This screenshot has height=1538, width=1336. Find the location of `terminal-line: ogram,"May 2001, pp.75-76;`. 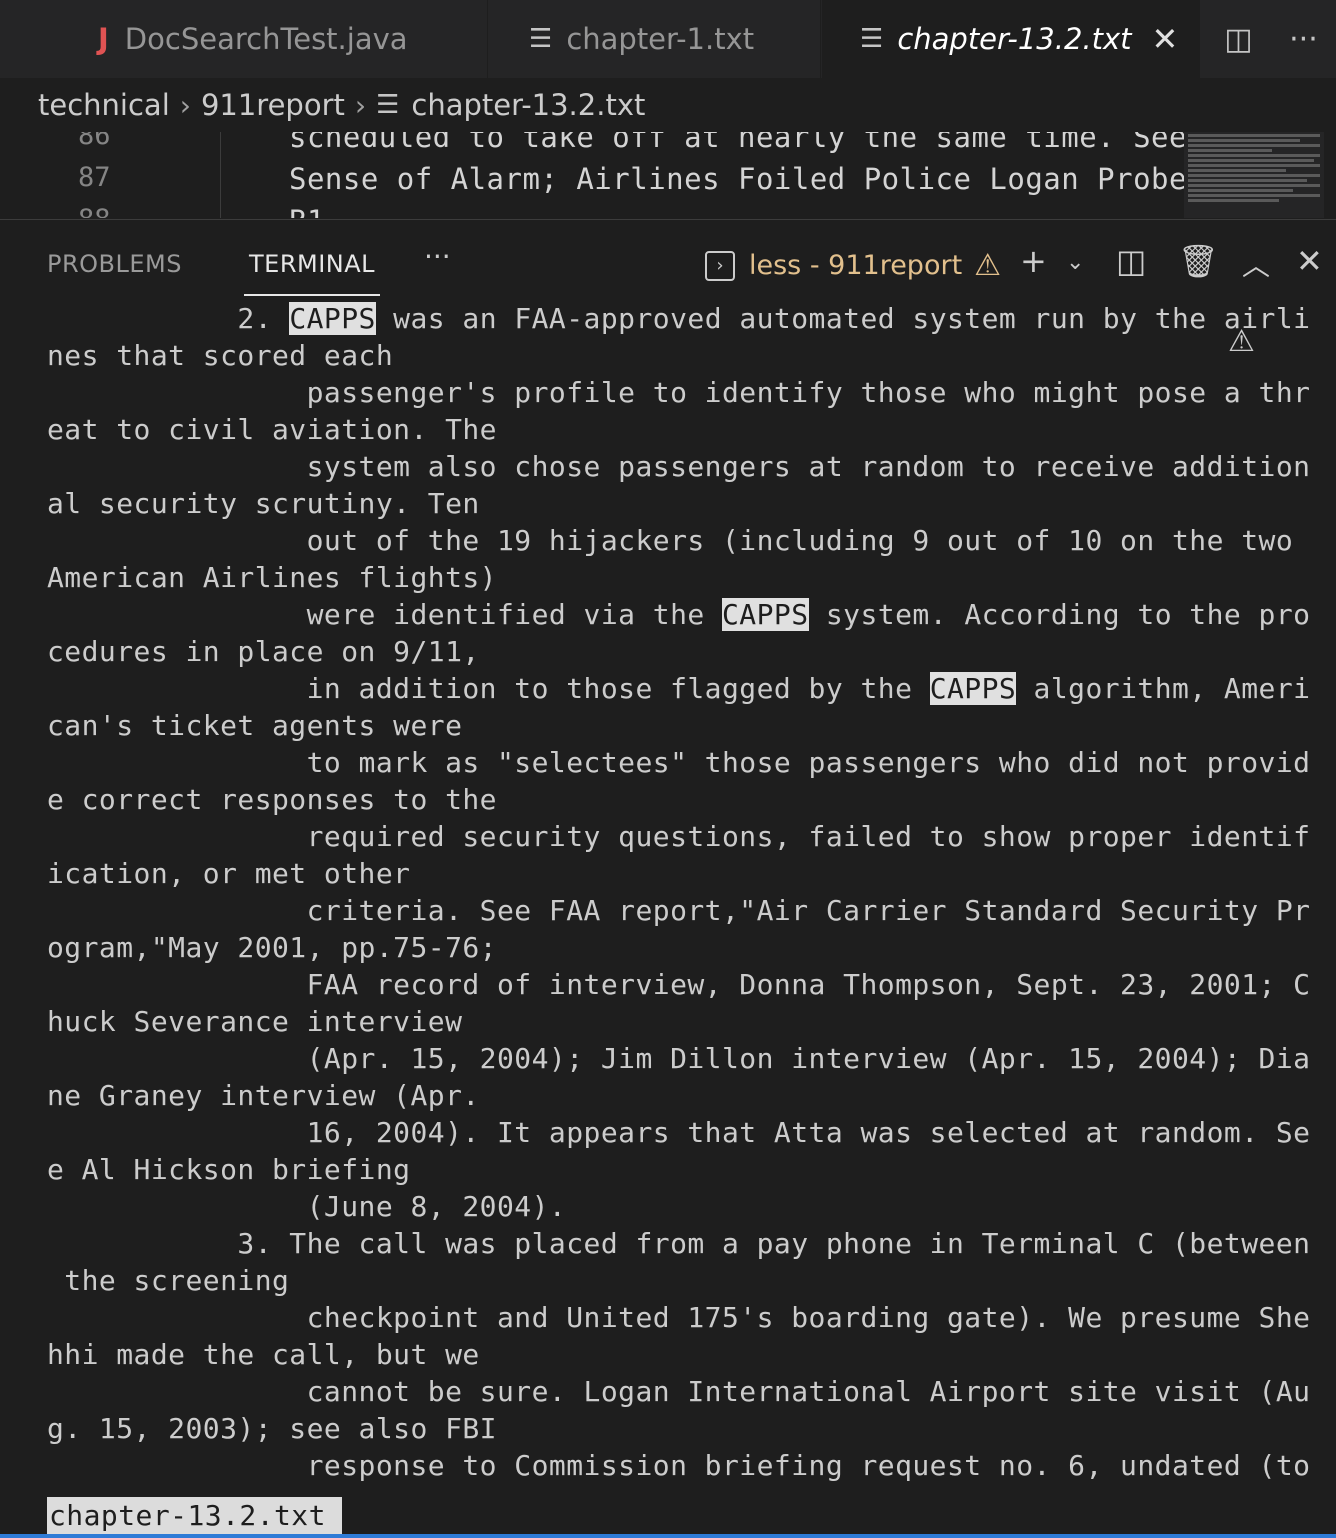

terminal-line: ogram,"May 2001, pp.75-76; is located at coordinates (682, 947).